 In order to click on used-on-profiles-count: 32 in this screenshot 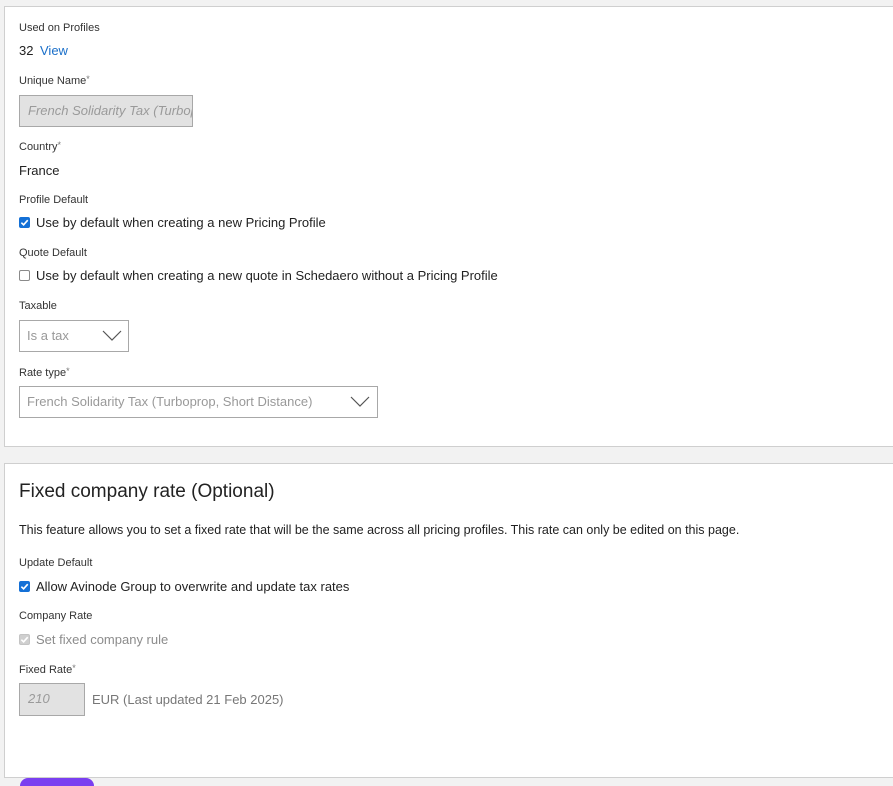, I will do `click(26, 50)`.